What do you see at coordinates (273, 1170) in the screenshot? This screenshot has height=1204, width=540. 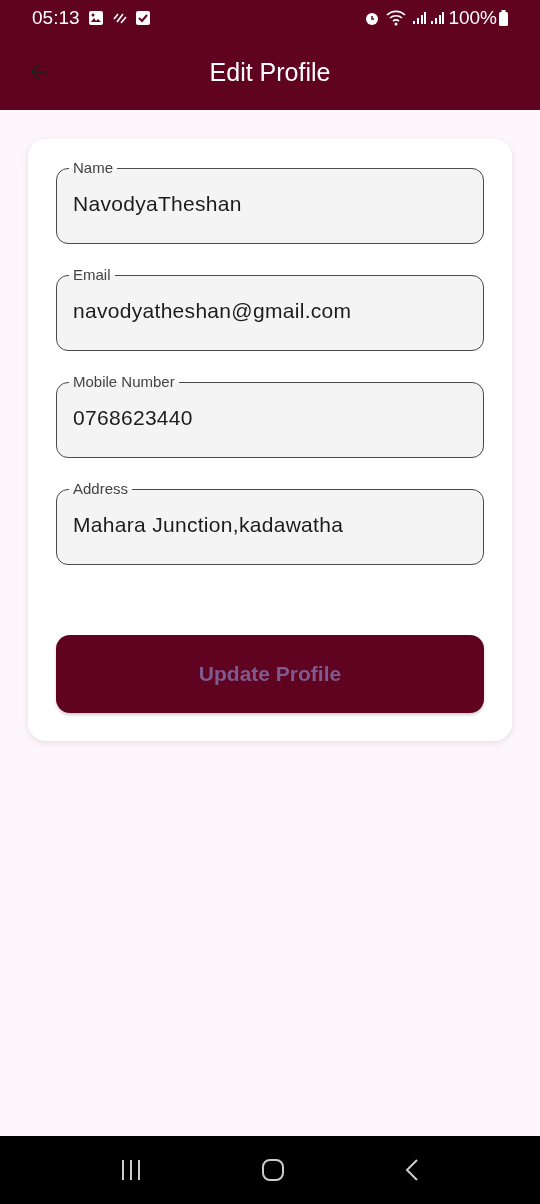 I see `home-icon` at bounding box center [273, 1170].